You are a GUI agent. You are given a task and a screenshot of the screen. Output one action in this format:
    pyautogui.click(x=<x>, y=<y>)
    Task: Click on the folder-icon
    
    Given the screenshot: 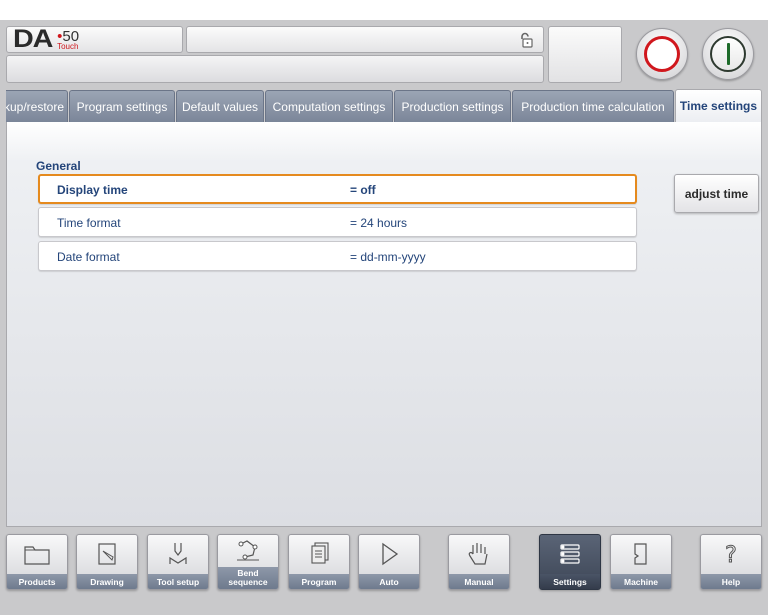 What is the action you would take?
    pyautogui.click(x=37, y=556)
    